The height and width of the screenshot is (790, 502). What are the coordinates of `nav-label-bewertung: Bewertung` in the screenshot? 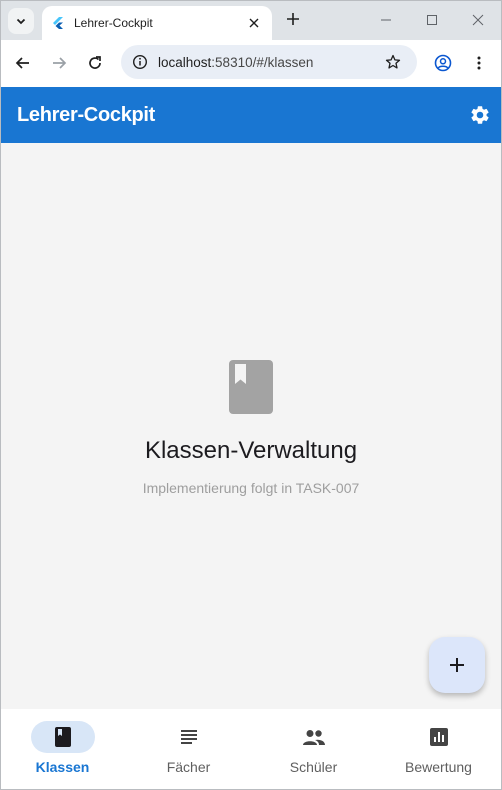 It's located at (438, 767).